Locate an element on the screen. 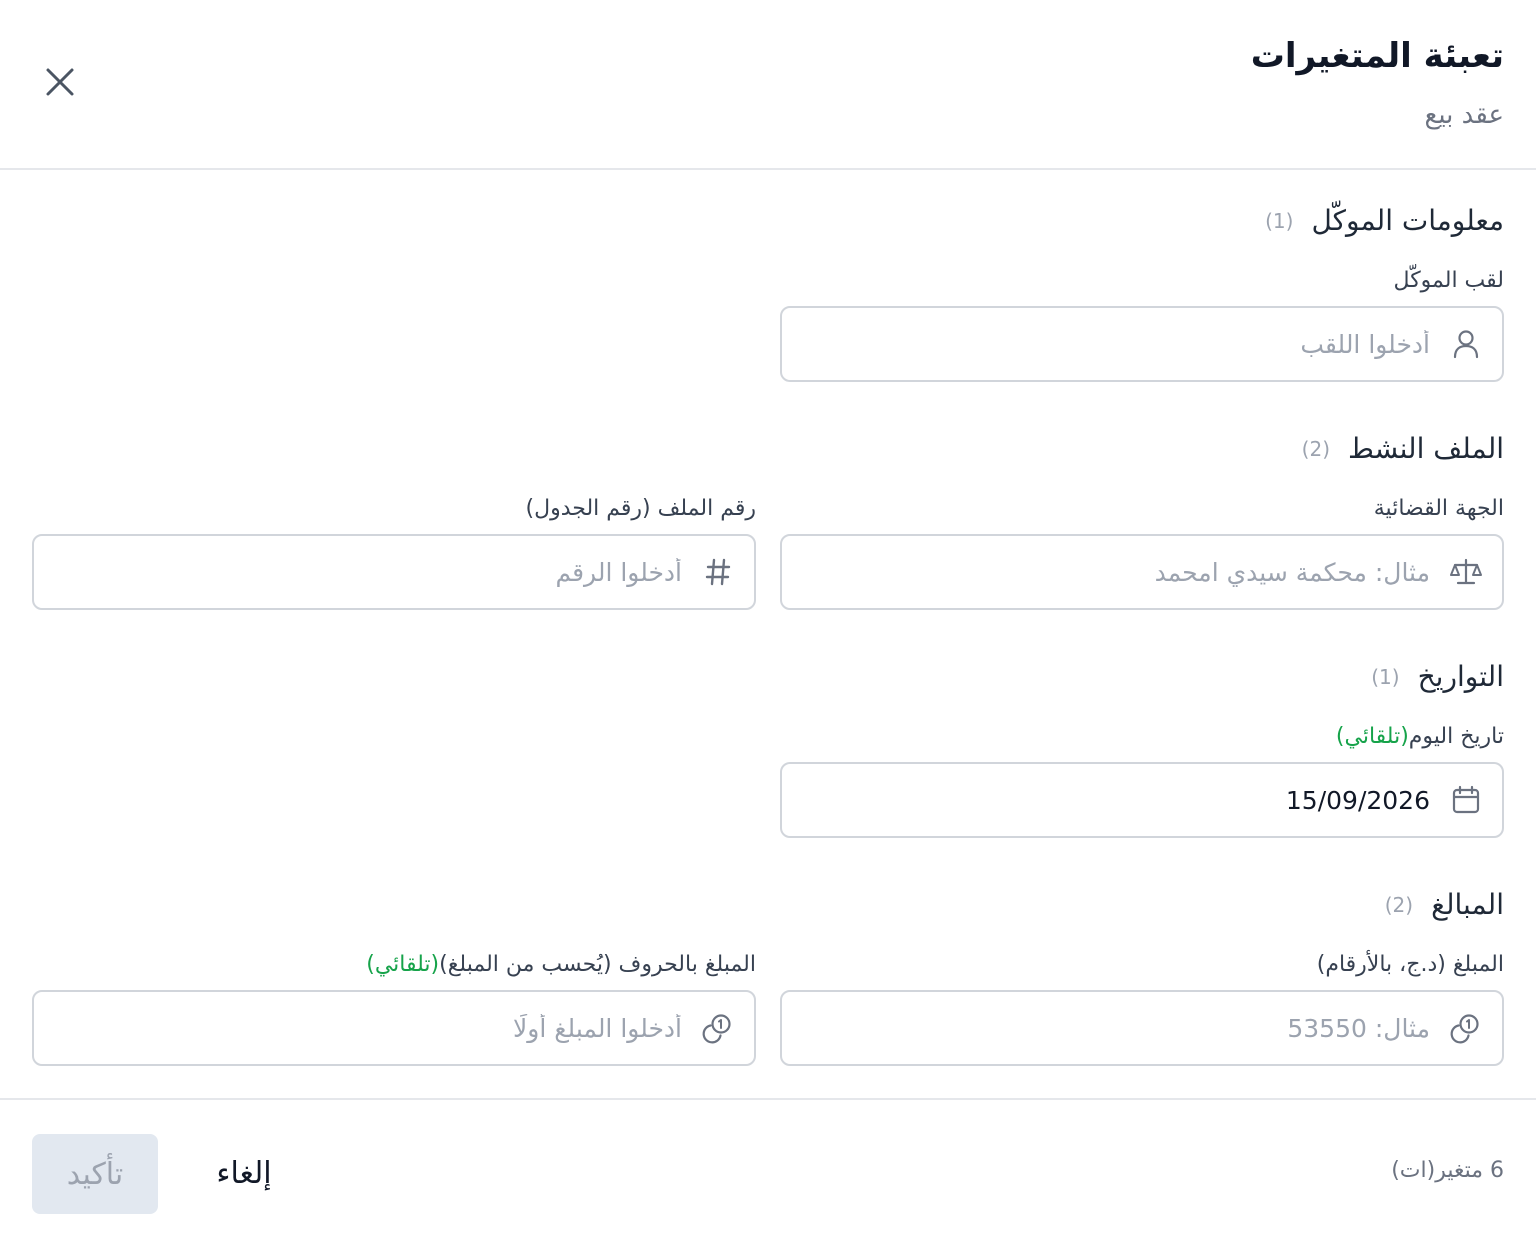 The height and width of the screenshot is (1244, 1536). scale-icon is located at coordinates (1466, 572).